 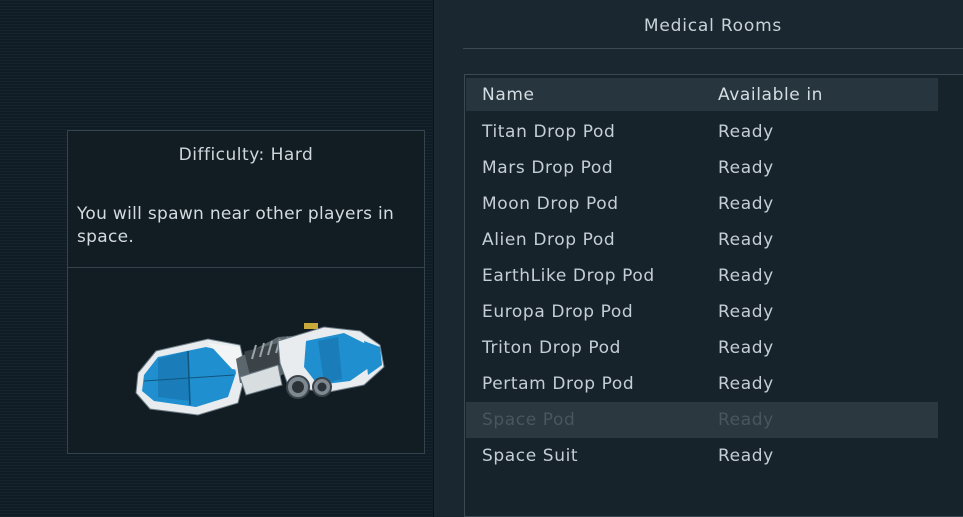 I want to click on column-header-name: Name, so click(x=508, y=95).